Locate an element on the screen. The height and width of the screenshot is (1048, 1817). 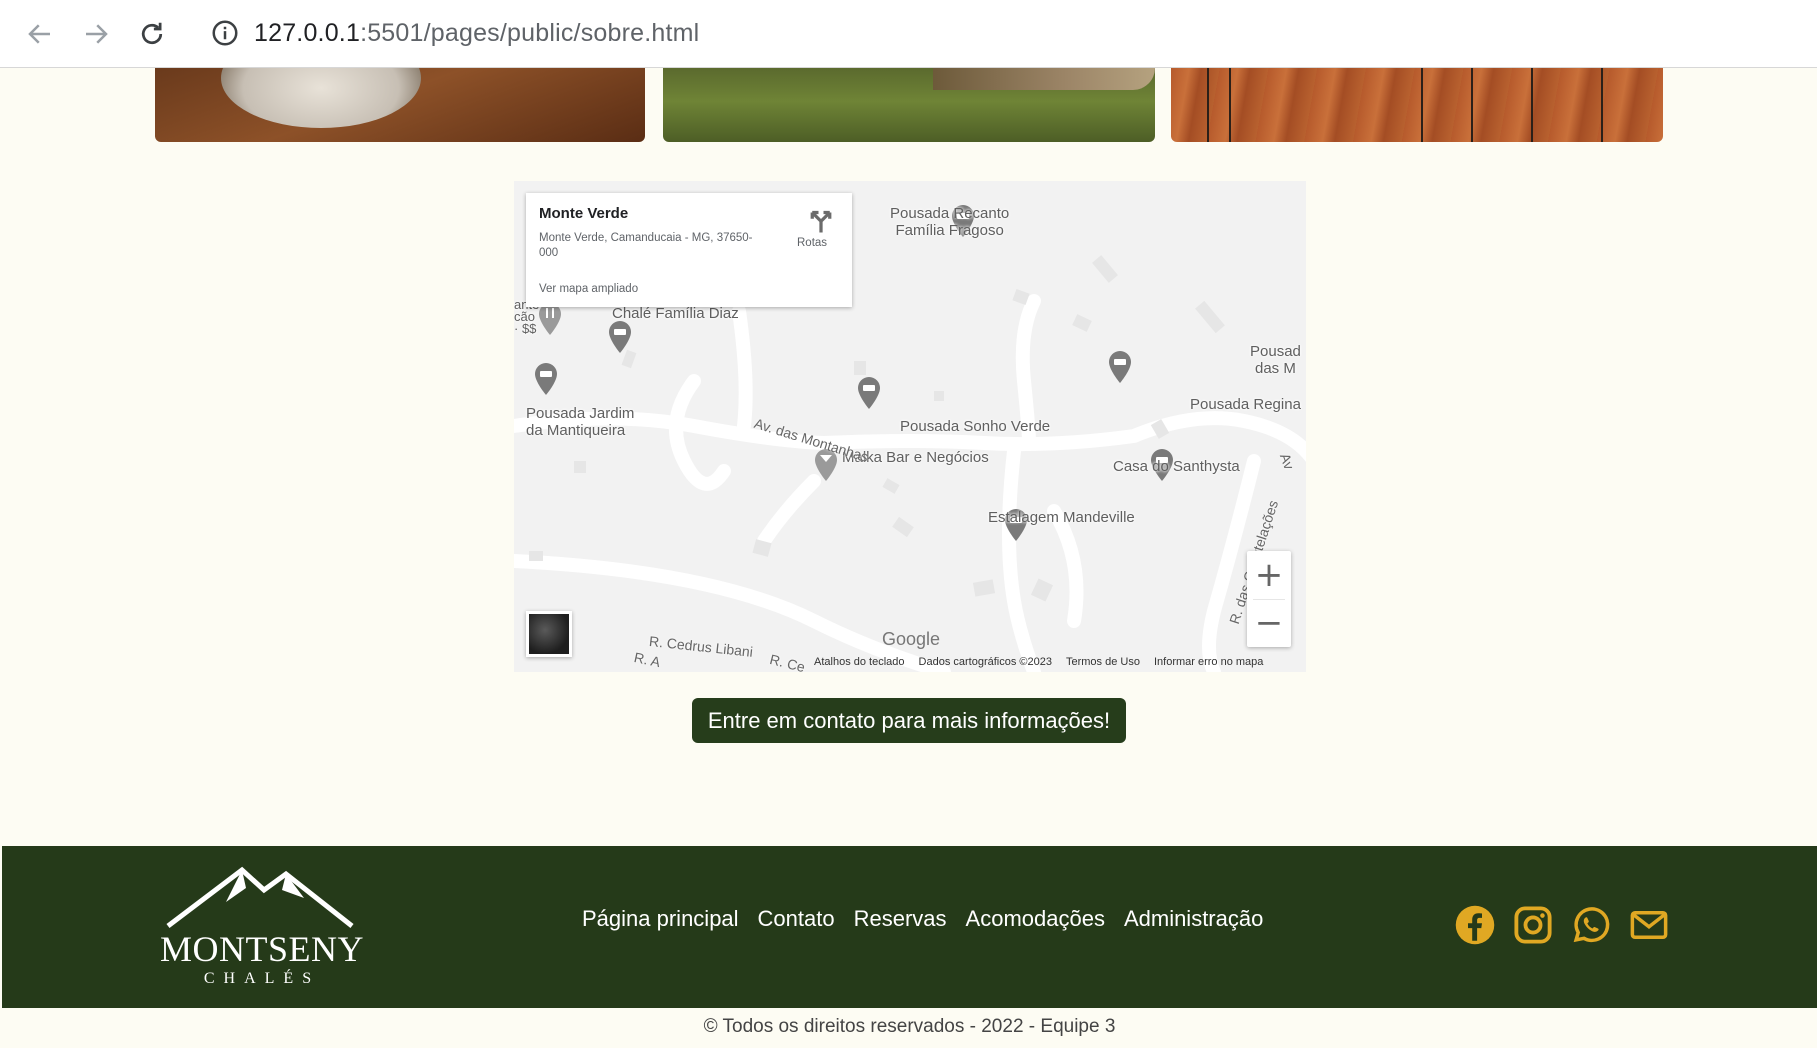
reload-icon is located at coordinates (152, 33).